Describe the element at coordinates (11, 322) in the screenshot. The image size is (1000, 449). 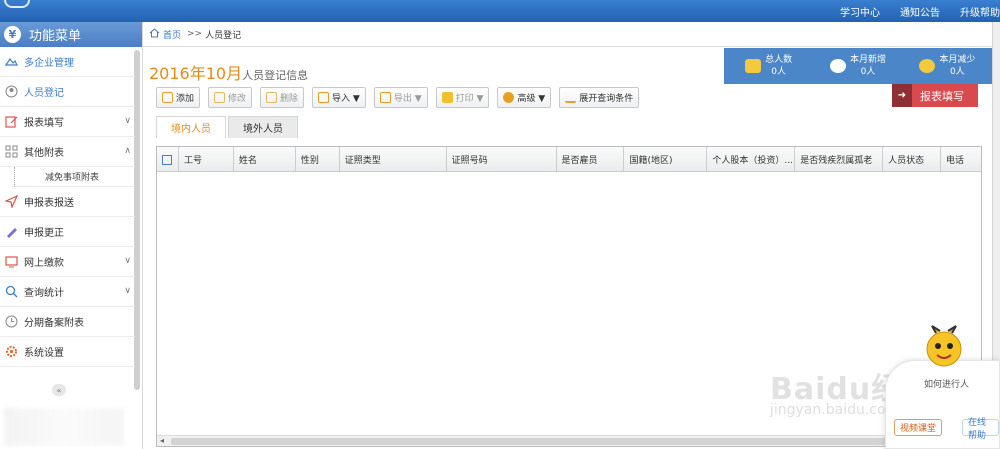
I see `clock-icon` at that location.